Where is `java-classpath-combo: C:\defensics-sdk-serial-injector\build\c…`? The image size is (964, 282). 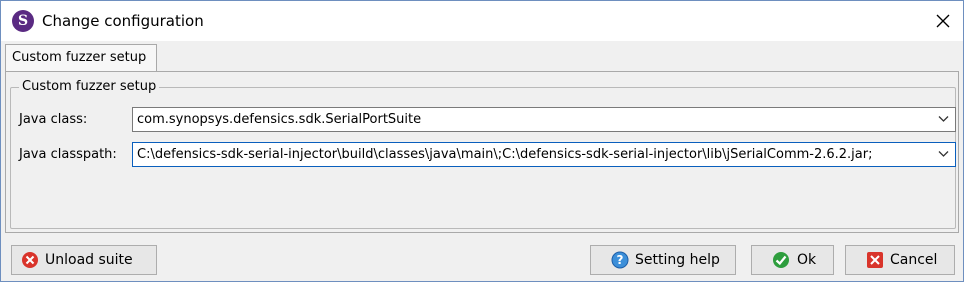
java-classpath-combo: C:\defensics-sdk-serial-injector\build\c… is located at coordinates (544, 154).